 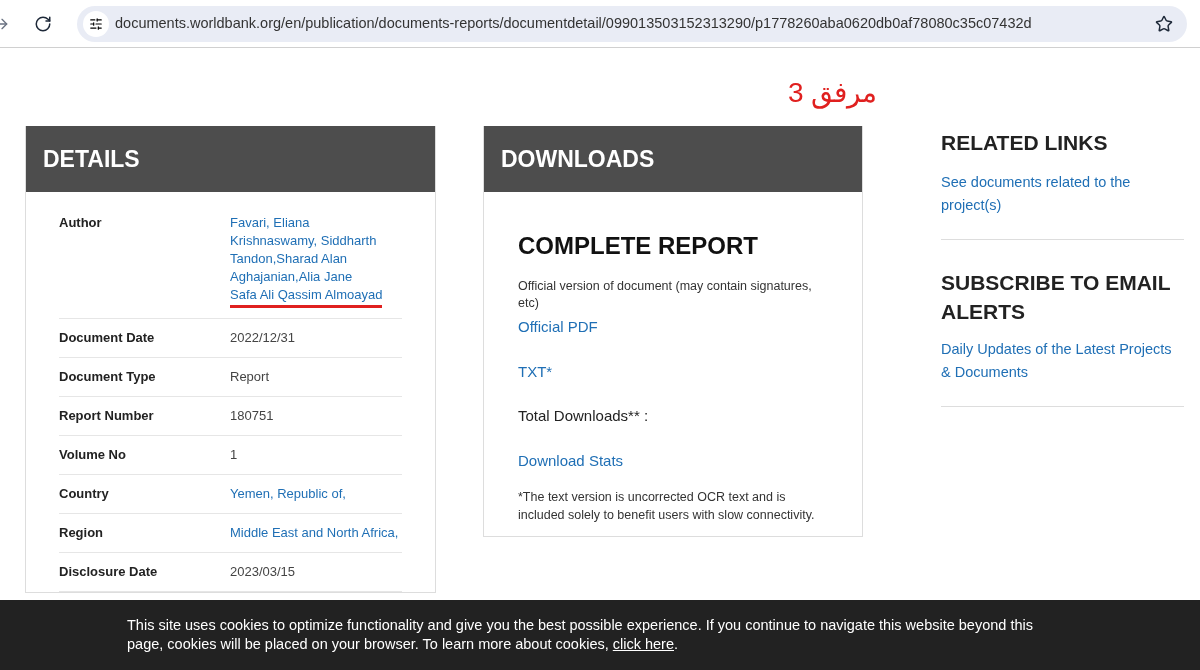 I want to click on daily-updates-link: Daily Updates of the Latest Projects & Documents, so click(x=1062, y=372).